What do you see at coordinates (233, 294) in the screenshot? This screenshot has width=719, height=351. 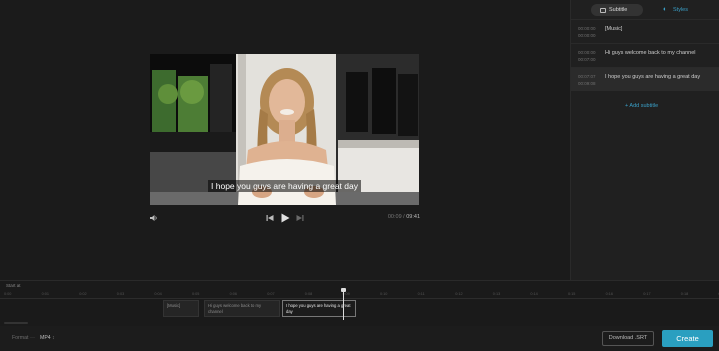 I see `timeline-tick: 0:06` at bounding box center [233, 294].